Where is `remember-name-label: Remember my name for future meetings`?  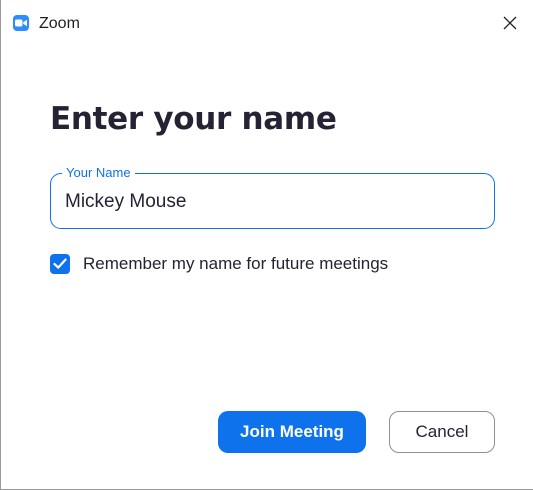
remember-name-label: Remember my name for future meetings is located at coordinates (235, 264).